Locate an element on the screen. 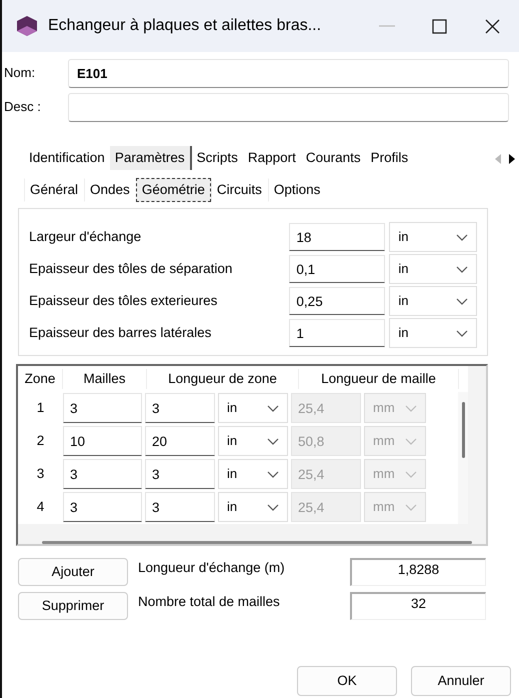  dialog-button: OK is located at coordinates (347, 681).